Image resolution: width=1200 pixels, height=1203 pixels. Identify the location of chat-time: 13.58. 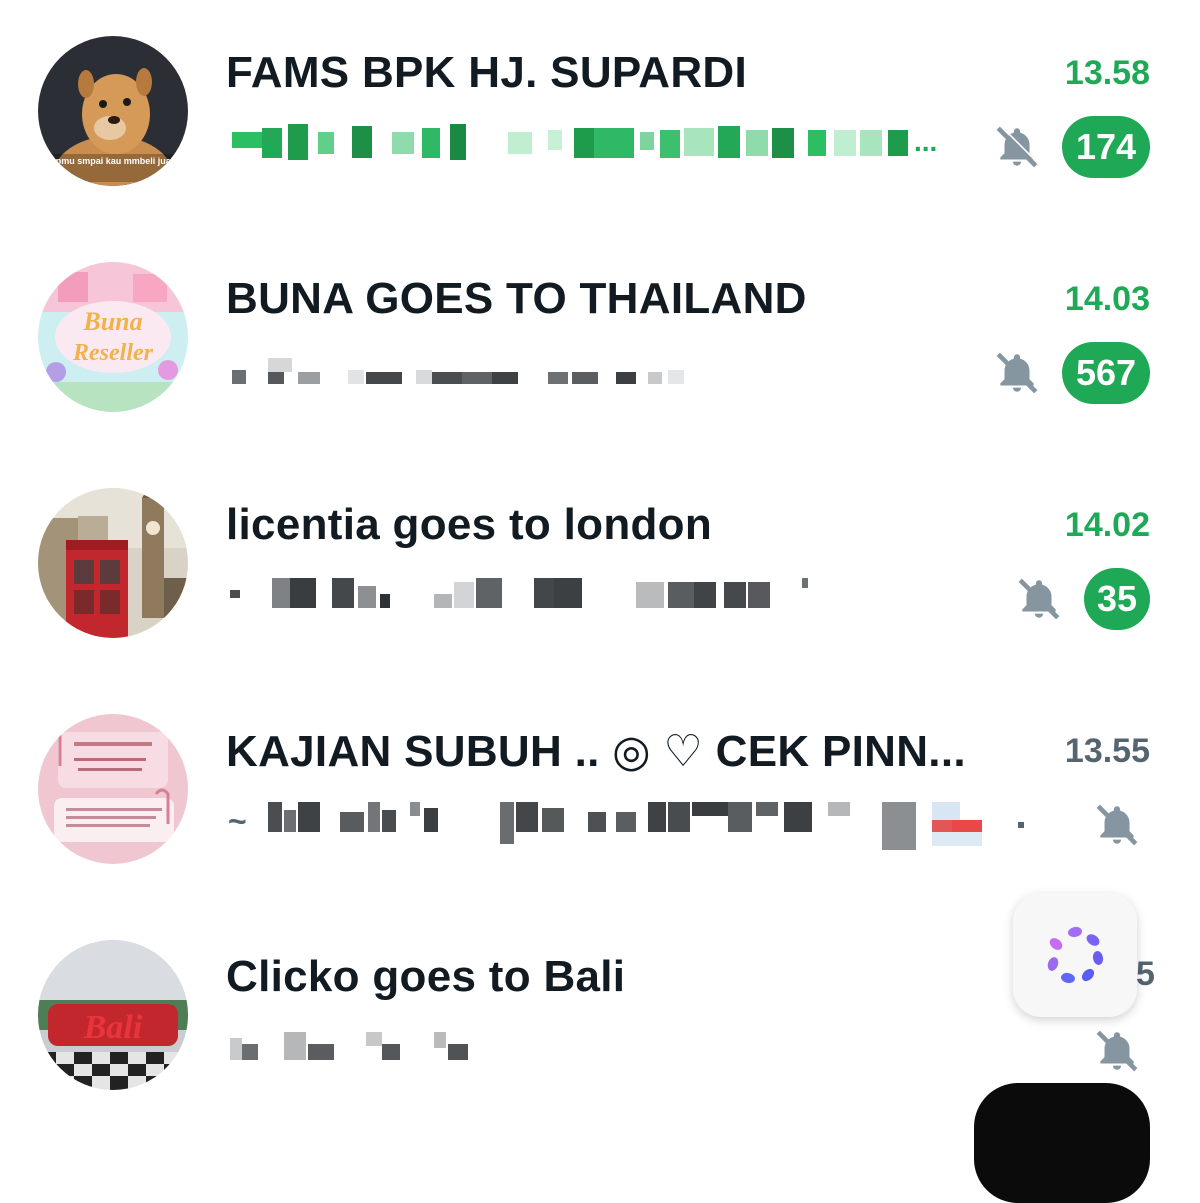
(1107, 73).